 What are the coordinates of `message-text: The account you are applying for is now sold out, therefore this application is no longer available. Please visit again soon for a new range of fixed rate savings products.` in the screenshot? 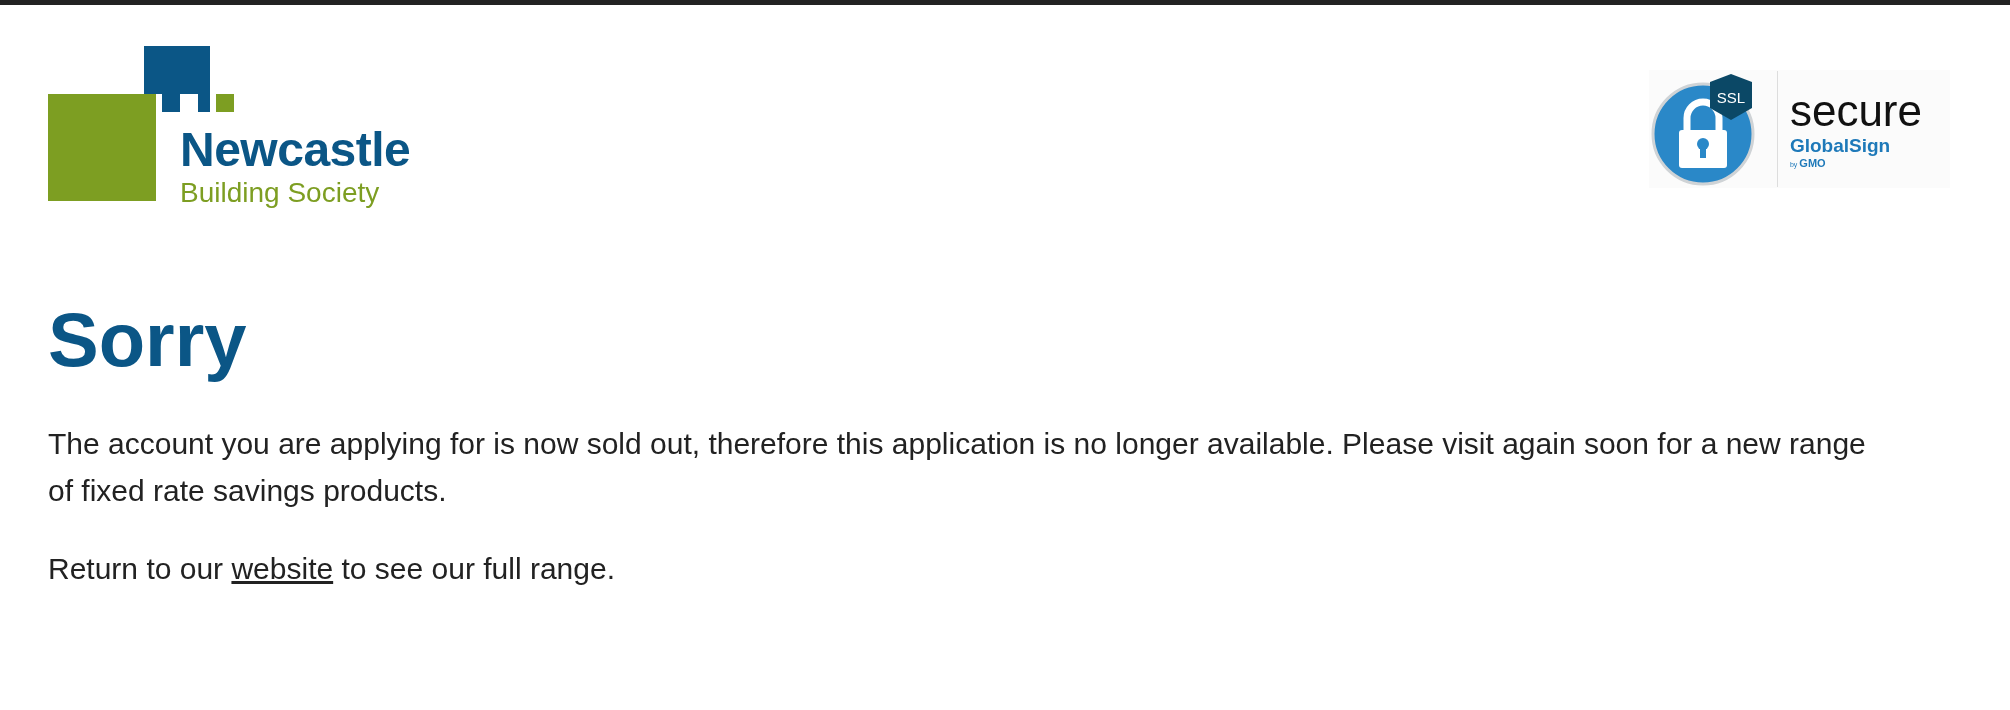 It's located at (957, 467).